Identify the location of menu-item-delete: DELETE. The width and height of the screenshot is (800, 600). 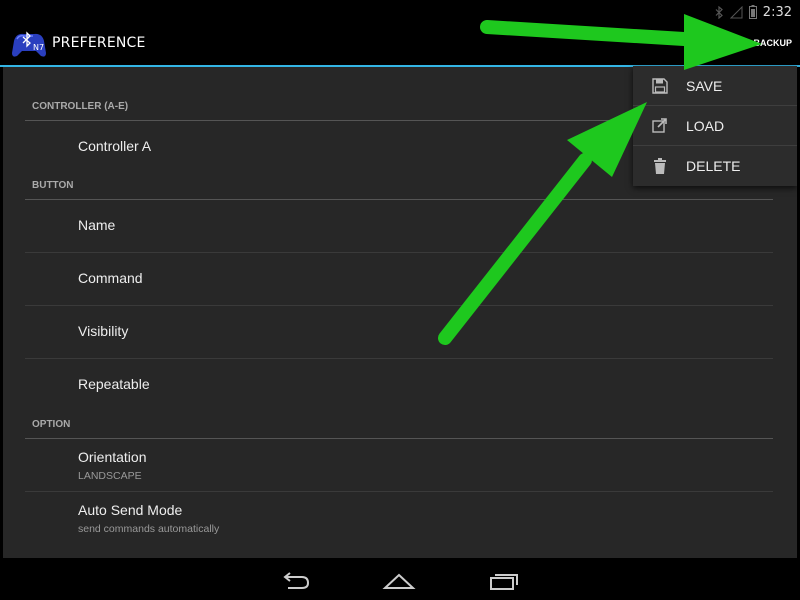
(715, 166).